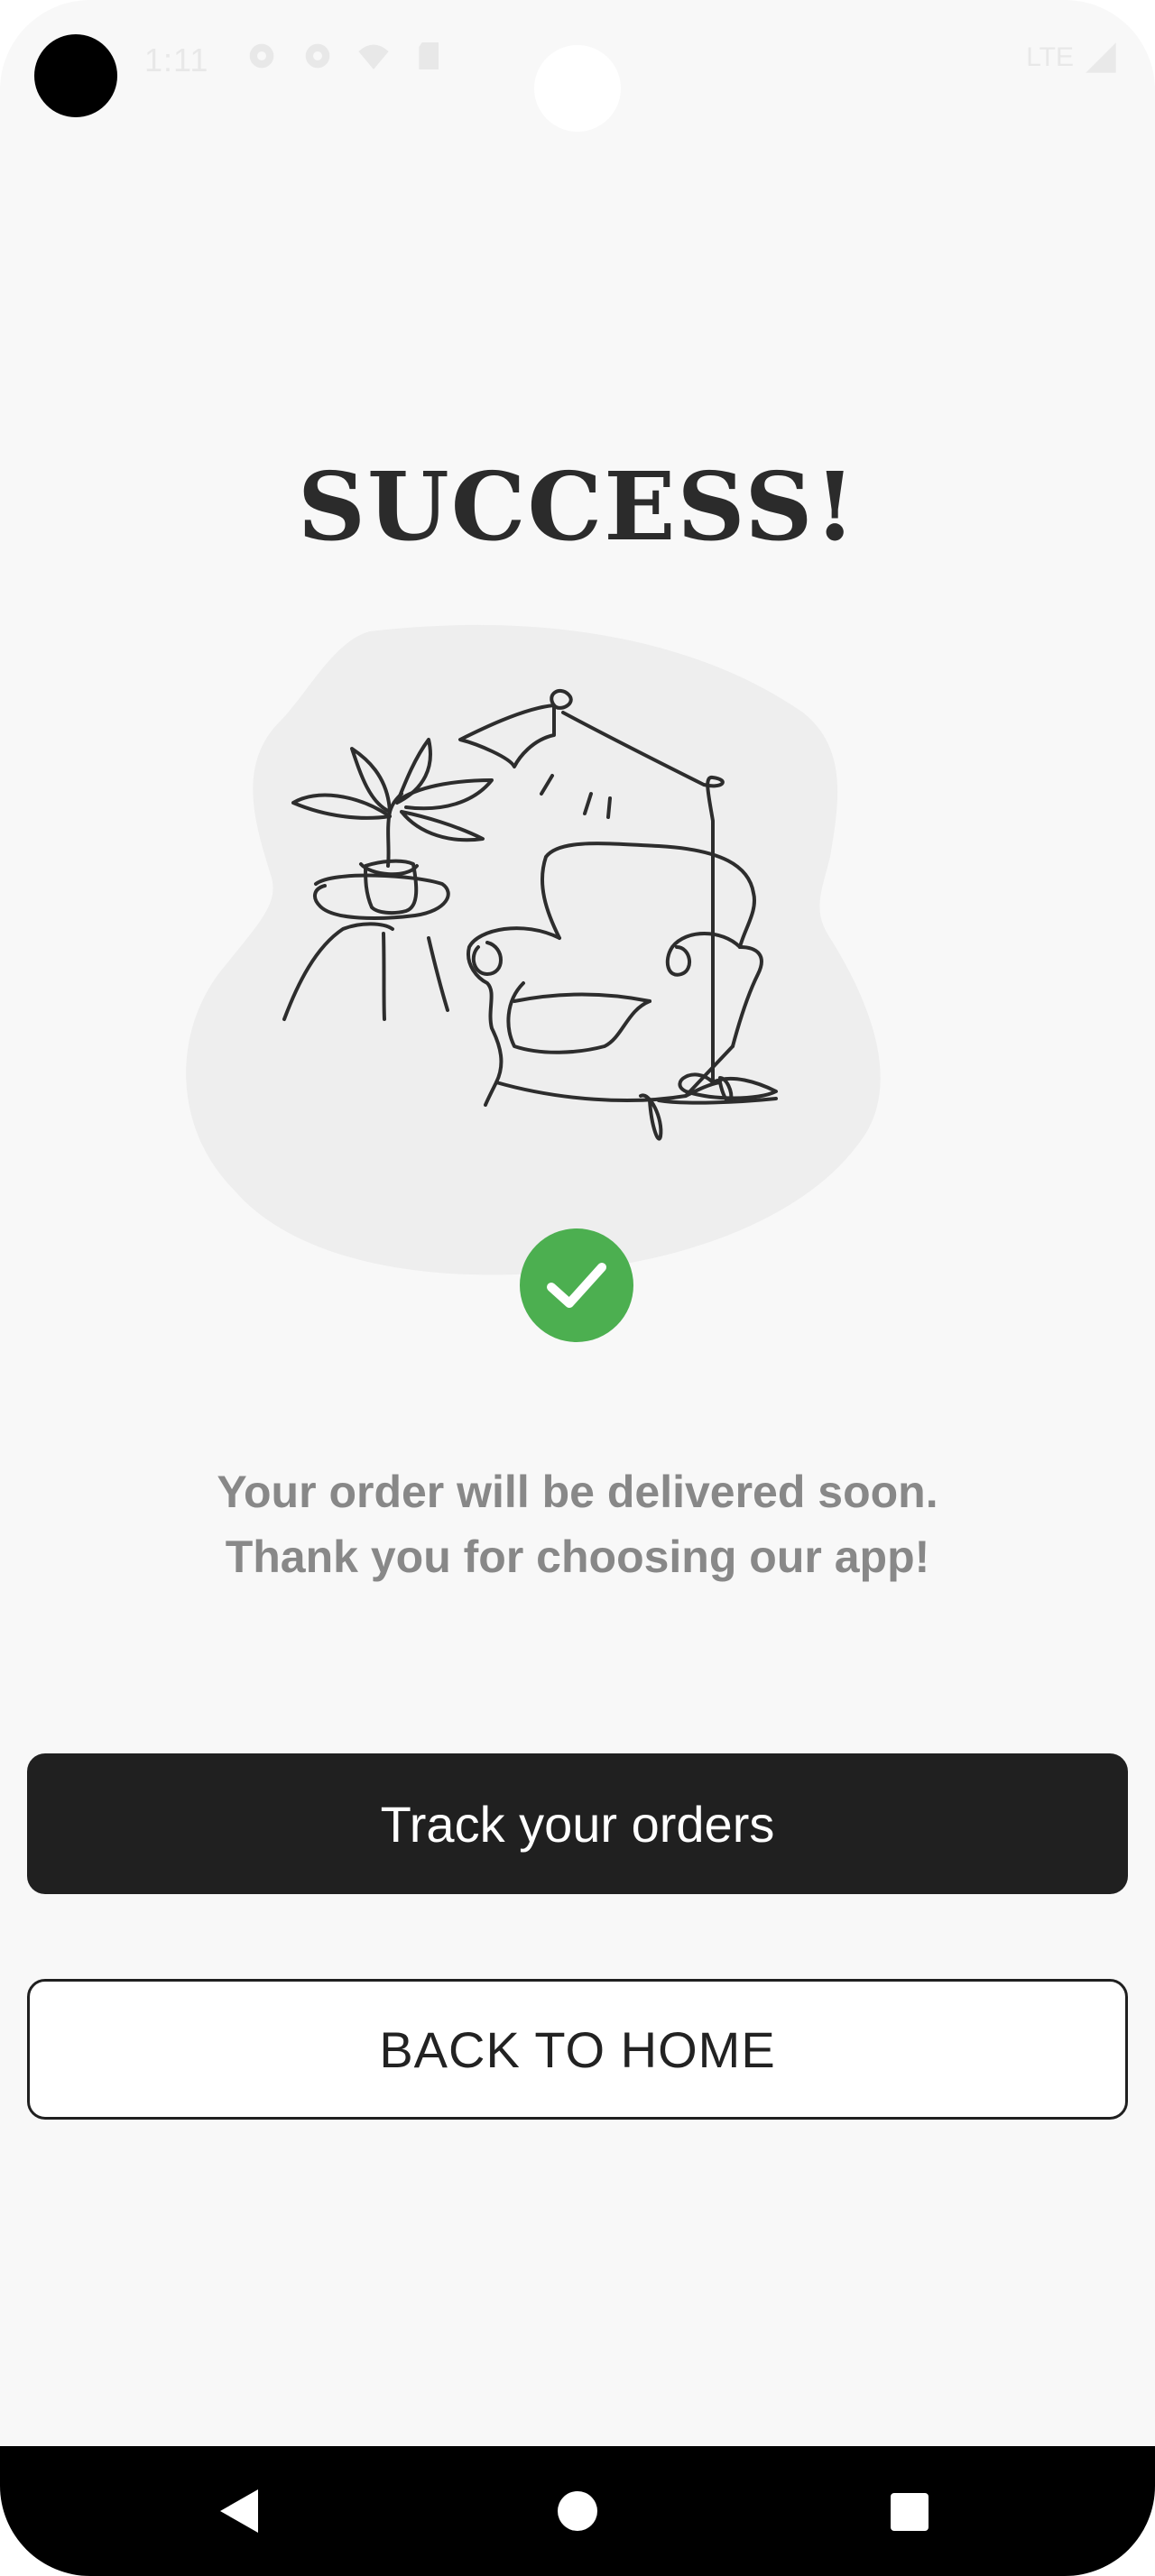  I want to click on back-icon, so click(239, 2511).